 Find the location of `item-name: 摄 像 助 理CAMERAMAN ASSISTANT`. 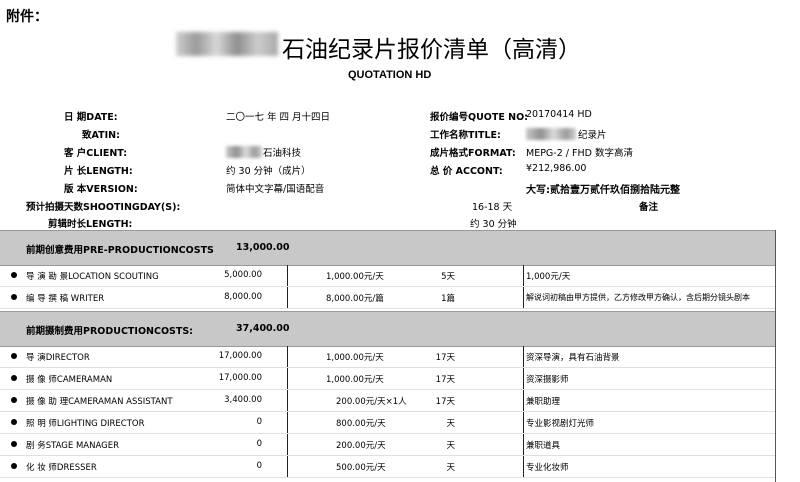

item-name: 摄 像 助 理CAMERAMAN ASSISTANT is located at coordinates (99, 402).